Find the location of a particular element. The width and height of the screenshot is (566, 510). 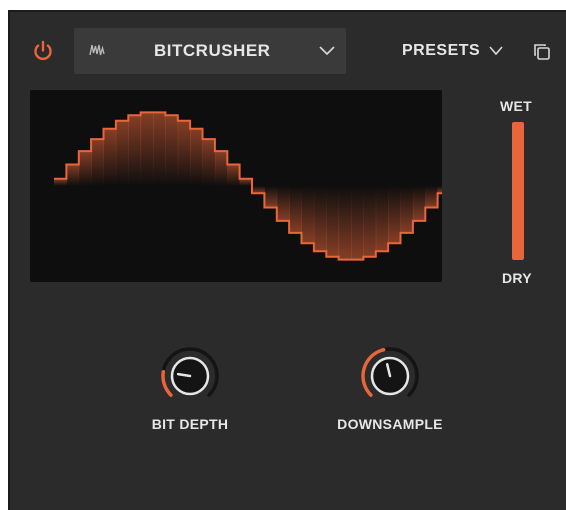

presets-menu: PRESETS is located at coordinates (453, 51).